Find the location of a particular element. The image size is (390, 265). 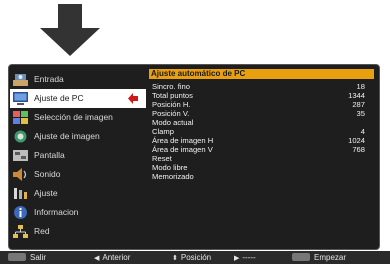

input-icon is located at coordinates (20, 79).